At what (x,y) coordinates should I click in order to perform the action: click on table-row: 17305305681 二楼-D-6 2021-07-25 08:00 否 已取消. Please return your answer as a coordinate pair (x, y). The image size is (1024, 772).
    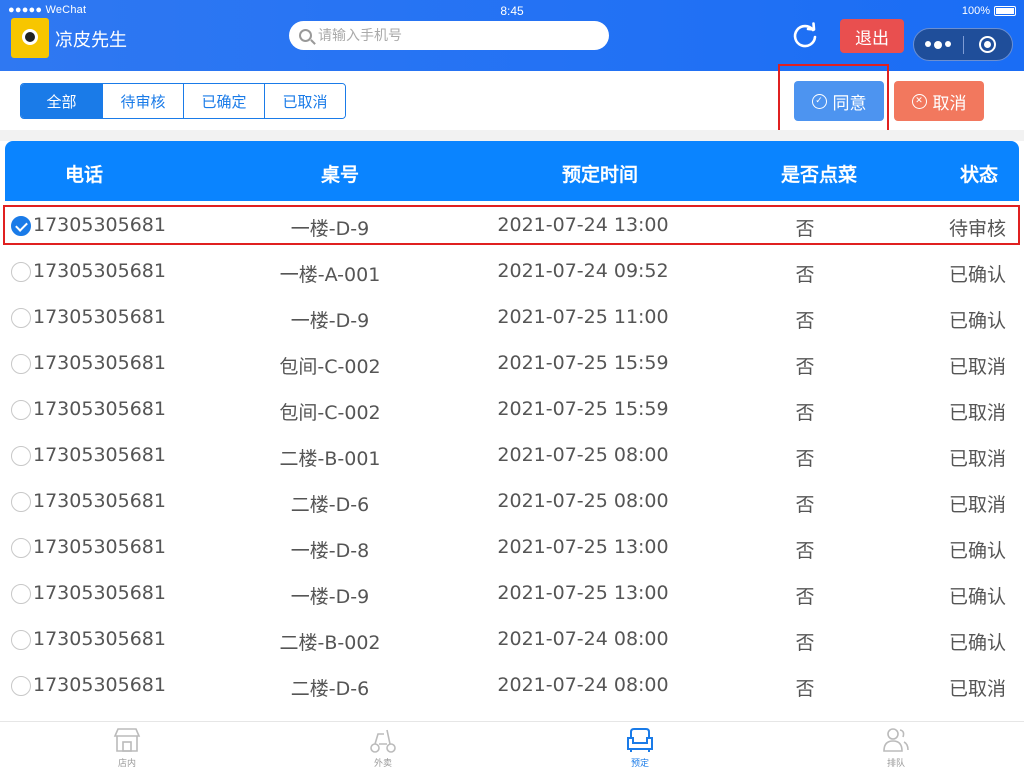
    Looking at the image, I should click on (512, 501).